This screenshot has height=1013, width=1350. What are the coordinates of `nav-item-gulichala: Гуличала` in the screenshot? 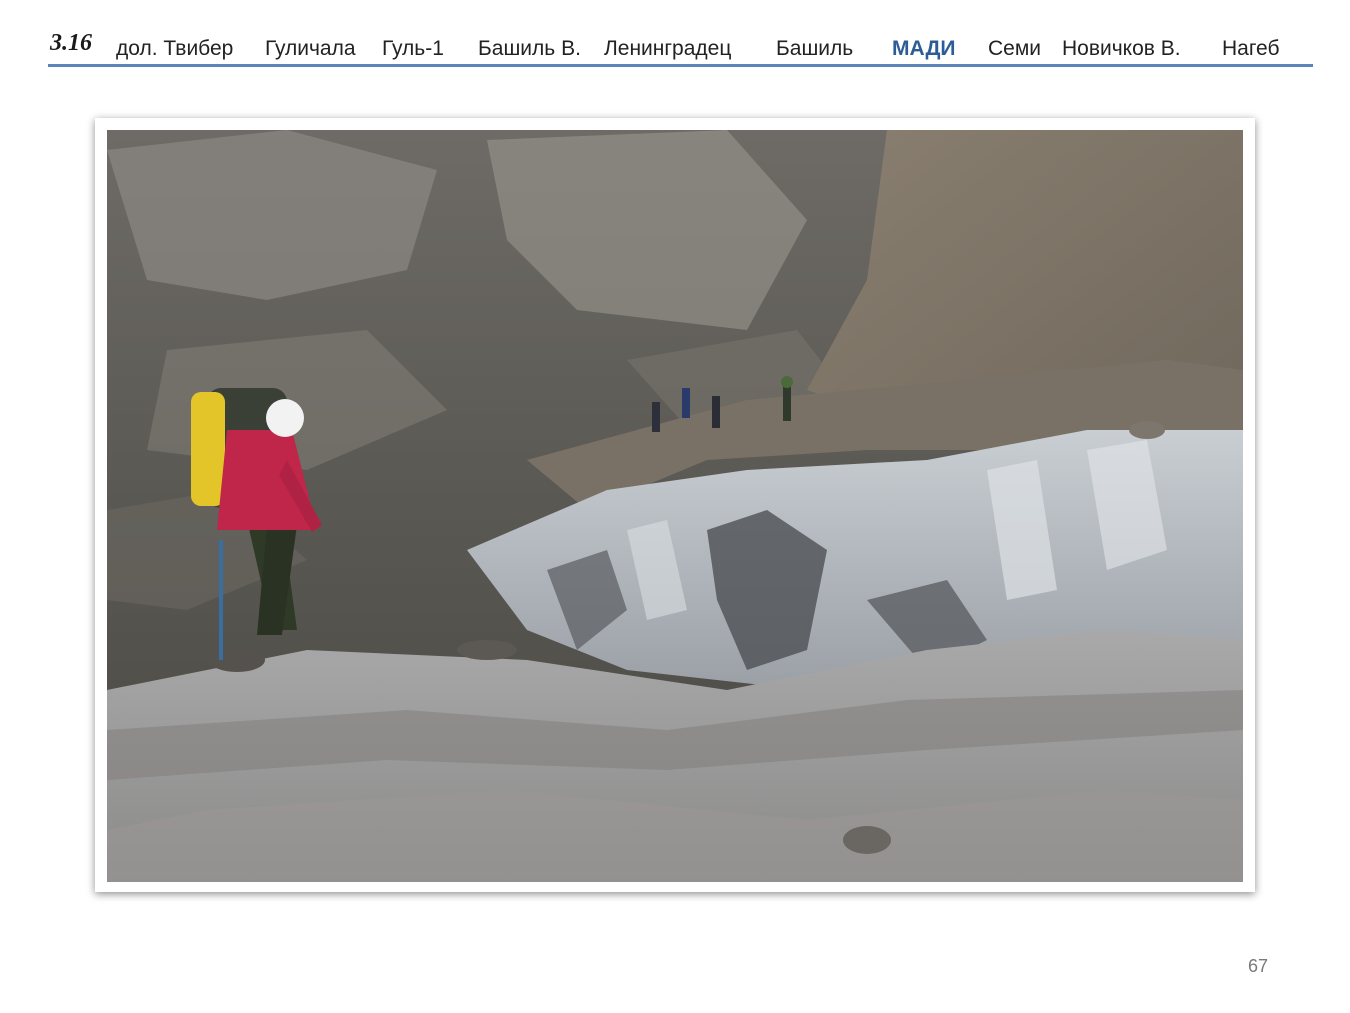 It's located at (310, 49).